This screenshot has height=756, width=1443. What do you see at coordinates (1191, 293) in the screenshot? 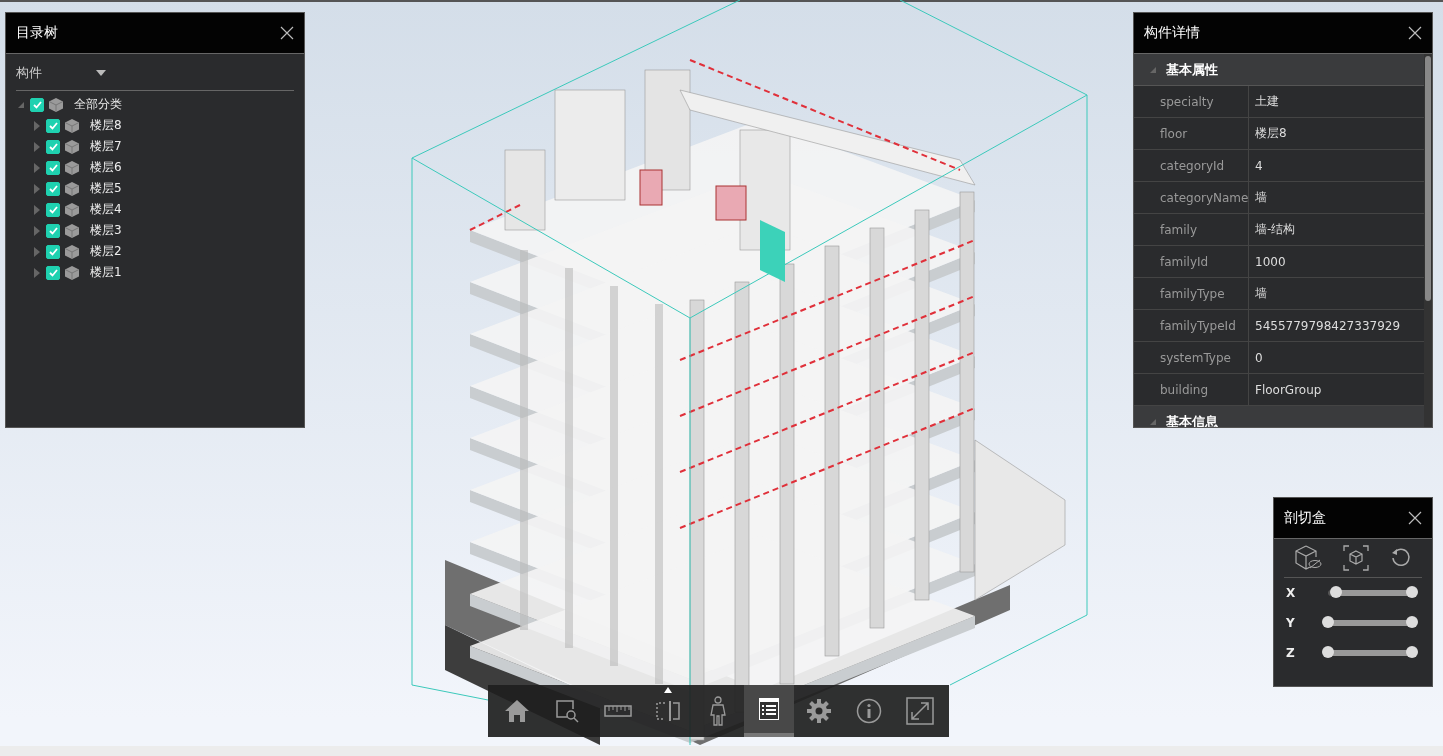
I see `property-name: familyType` at bounding box center [1191, 293].